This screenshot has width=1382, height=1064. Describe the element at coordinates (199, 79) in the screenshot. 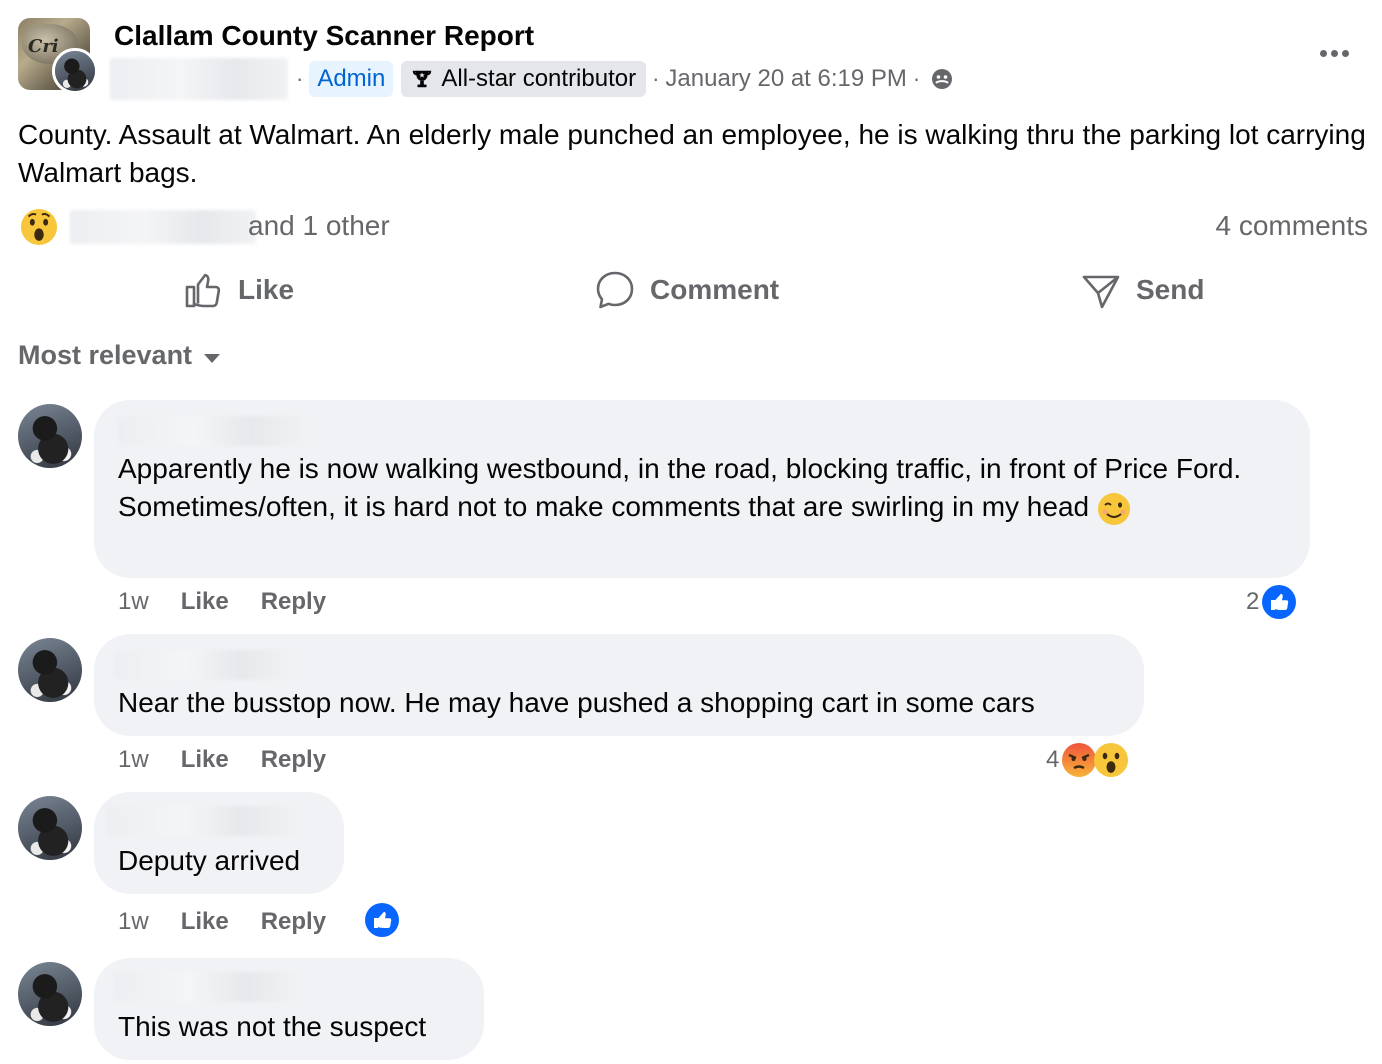

I see `author-name-redacted` at that location.